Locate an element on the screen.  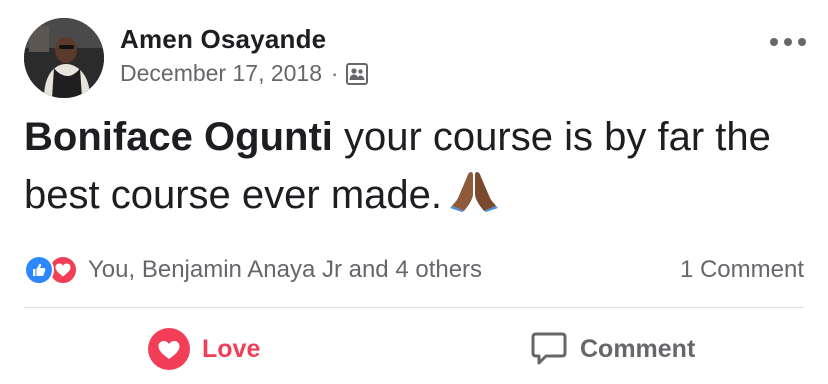
post-date: December 17, 2018 is located at coordinates (221, 73).